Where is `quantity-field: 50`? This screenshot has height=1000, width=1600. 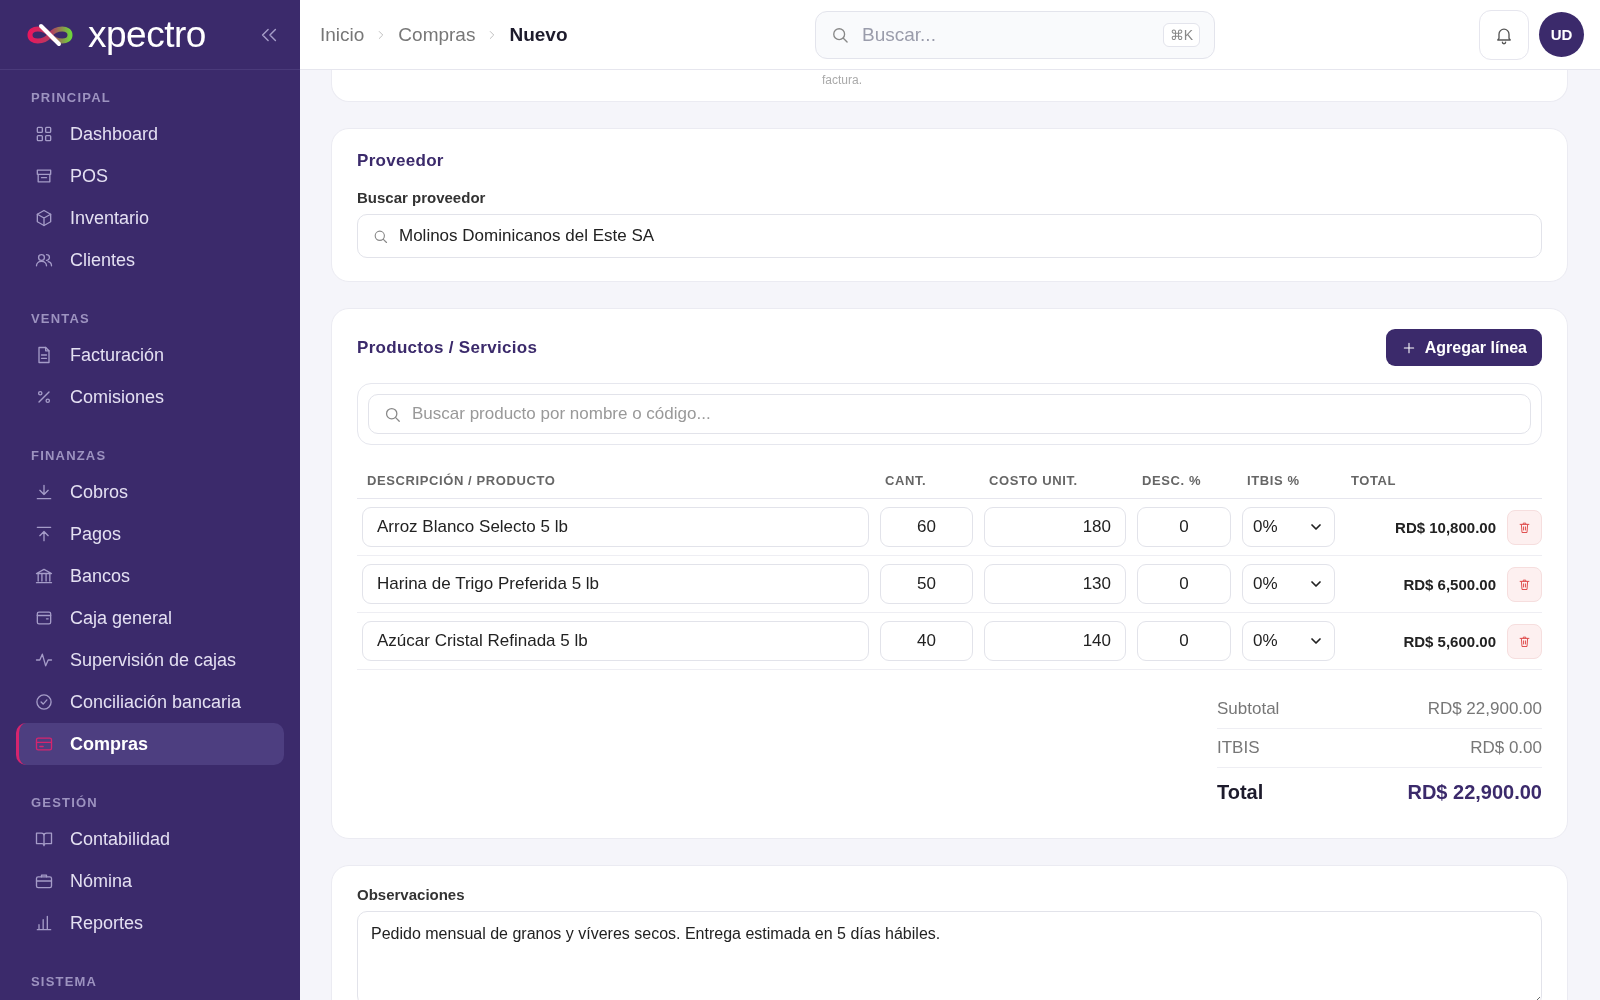 quantity-field: 50 is located at coordinates (926, 584).